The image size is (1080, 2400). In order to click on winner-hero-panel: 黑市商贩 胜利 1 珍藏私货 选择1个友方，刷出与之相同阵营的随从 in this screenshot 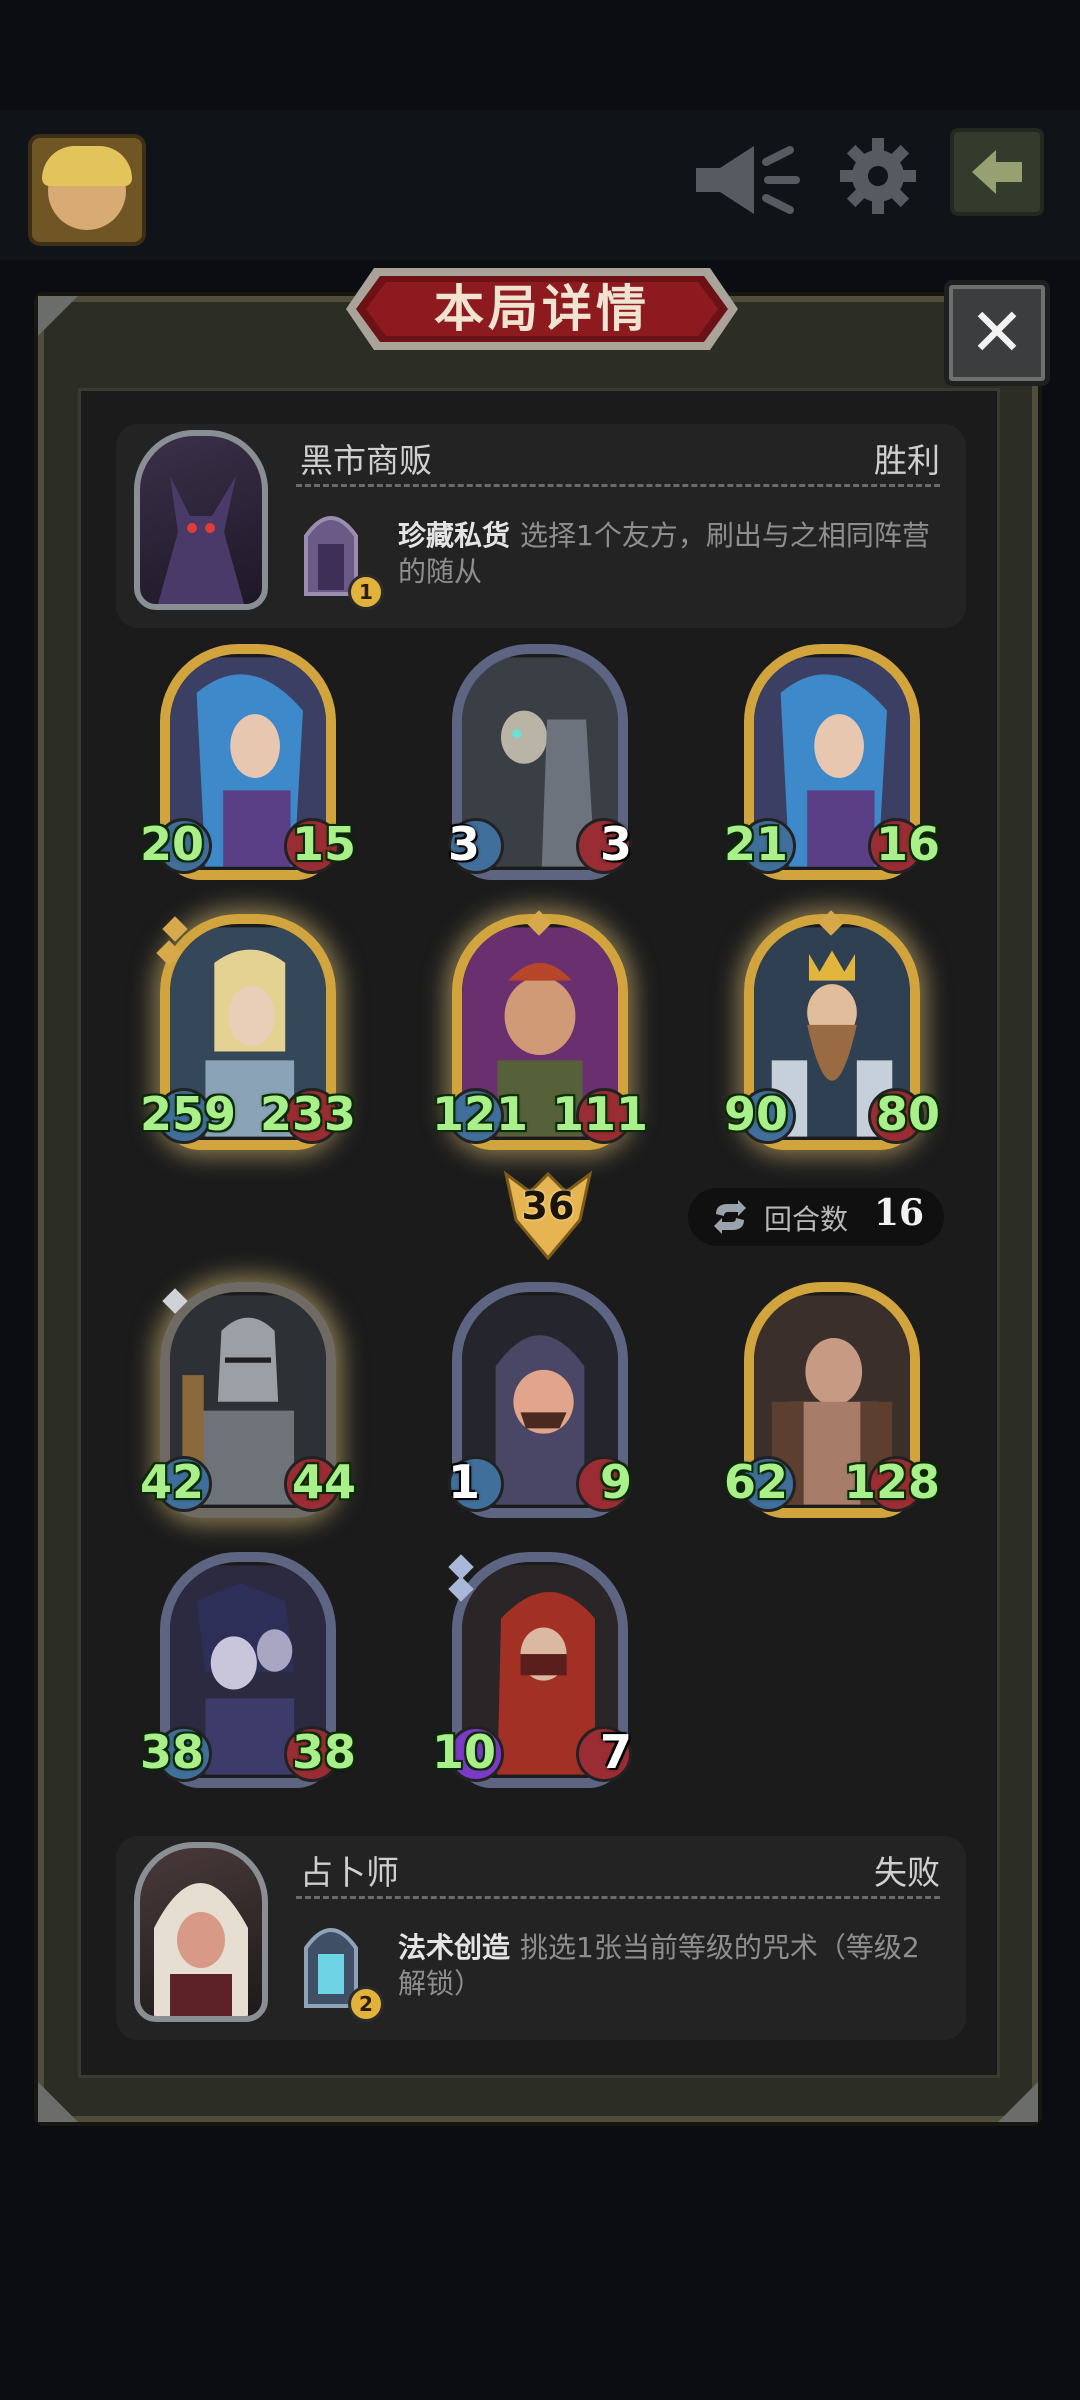, I will do `click(541, 526)`.